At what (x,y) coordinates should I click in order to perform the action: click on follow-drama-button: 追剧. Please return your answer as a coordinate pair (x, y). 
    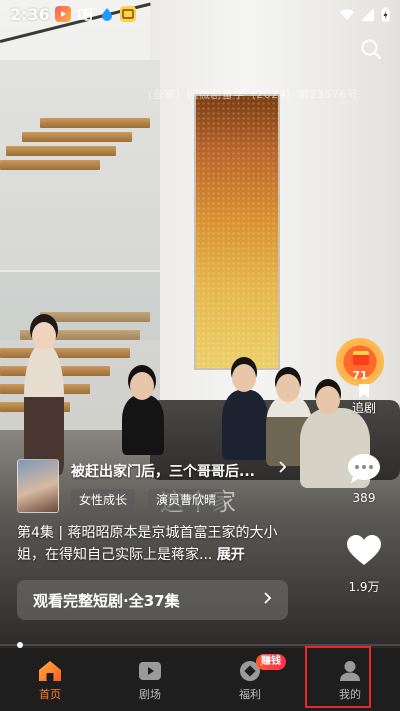
    Looking at the image, I should click on (364, 400).